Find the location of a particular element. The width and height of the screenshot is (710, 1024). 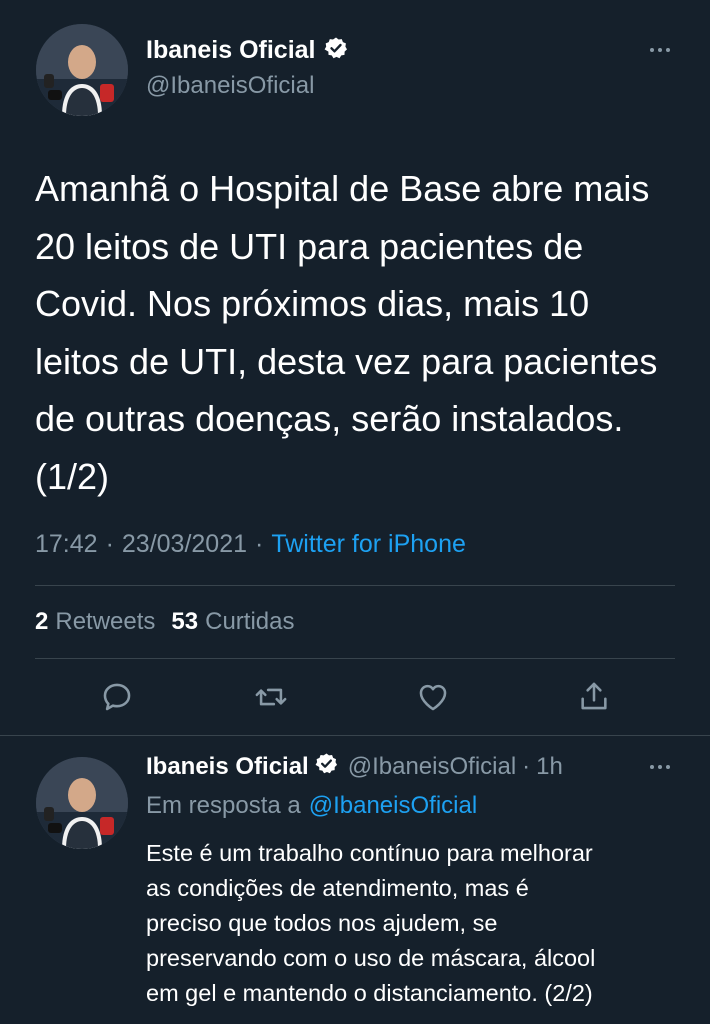

reply-time-ago: 1h is located at coordinates (549, 767).